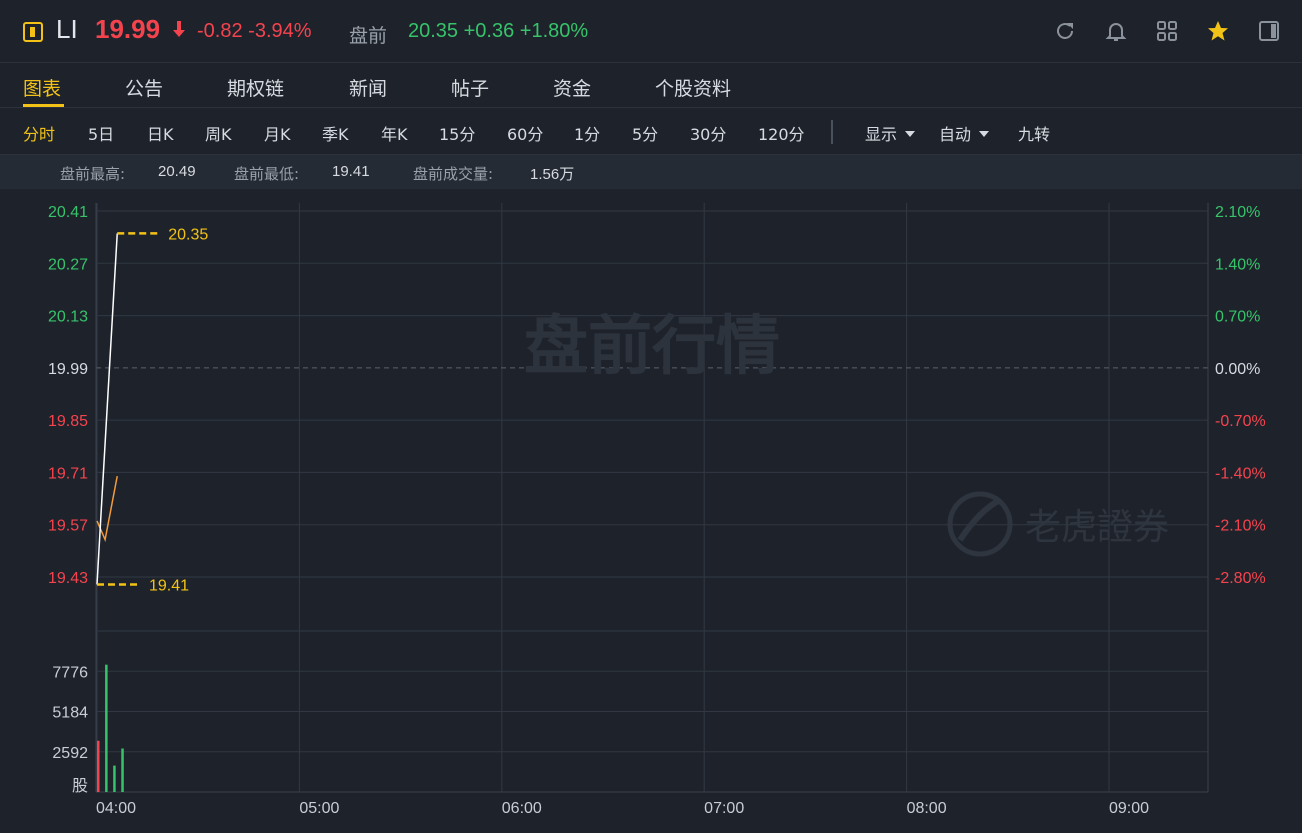 This screenshot has height=833, width=1302. Describe the element at coordinates (1097, 527) in the screenshot. I see `svg-text: 老虎證券` at that location.